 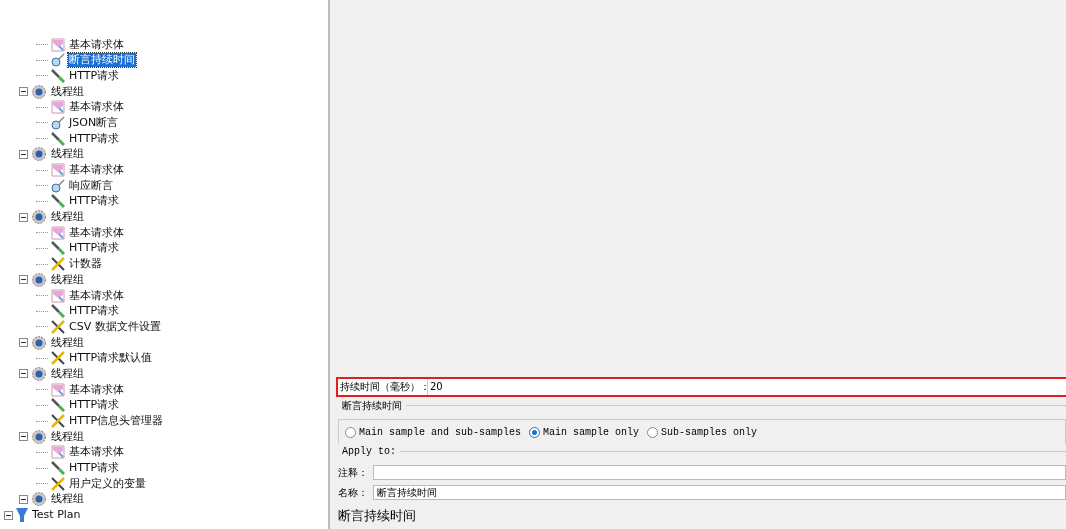 I want to click on tree-item: JSON断言, so click(x=94, y=122).